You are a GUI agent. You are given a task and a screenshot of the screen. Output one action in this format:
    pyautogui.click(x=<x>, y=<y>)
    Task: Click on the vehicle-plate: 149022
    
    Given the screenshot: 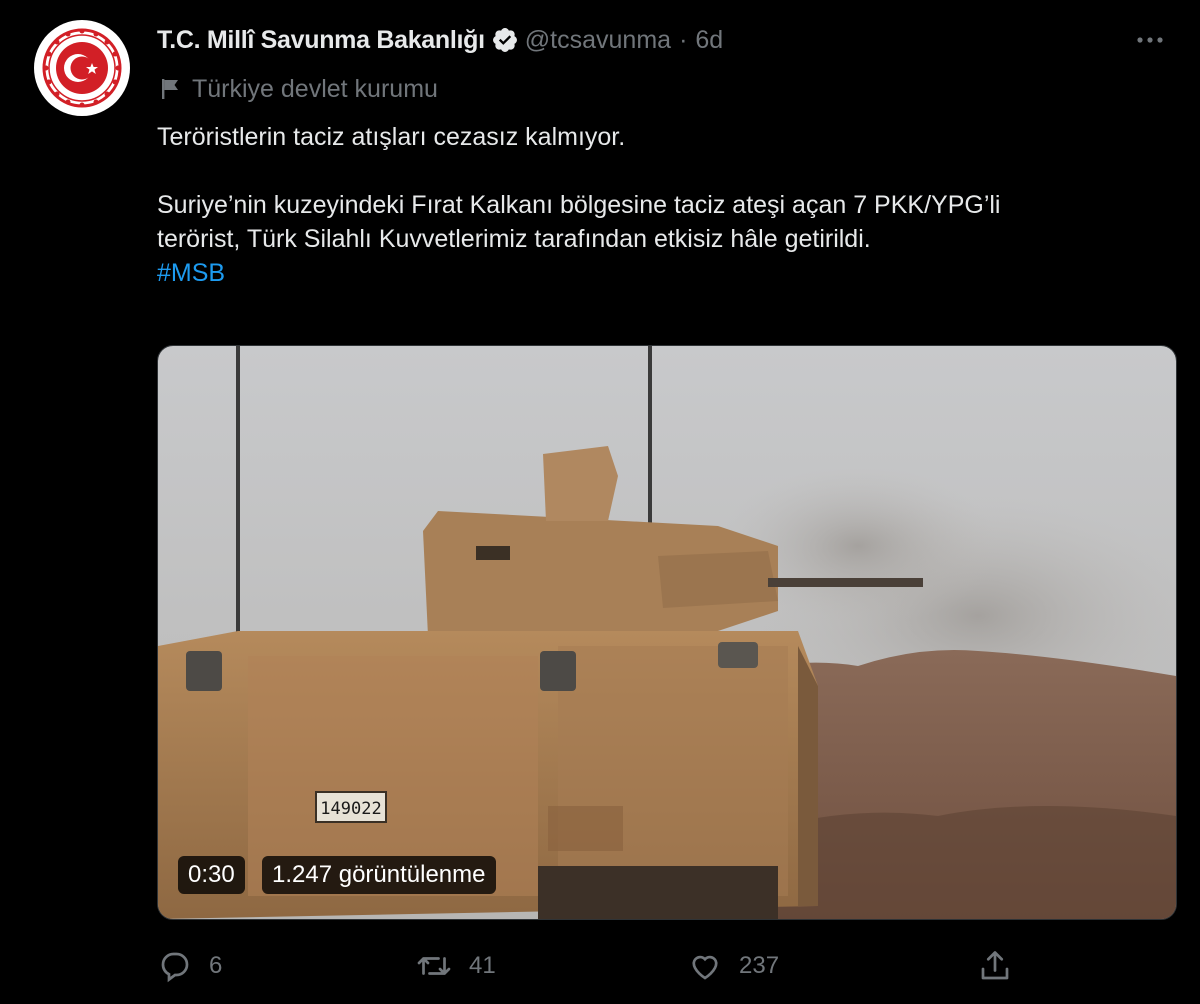 What is the action you would take?
    pyautogui.click(x=350, y=809)
    